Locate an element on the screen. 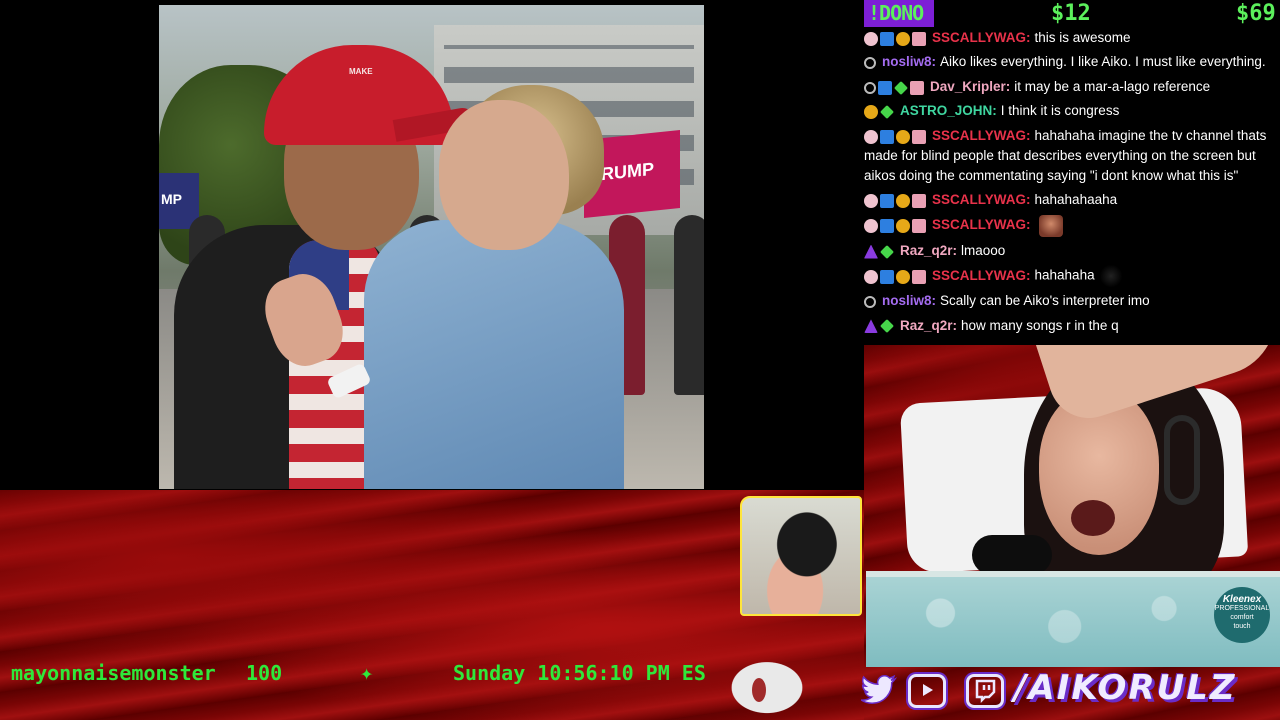 This screenshot has width=1280, height=720. chat-message: Raz_q2r: how many songs r in the q is located at coordinates (1068, 326).